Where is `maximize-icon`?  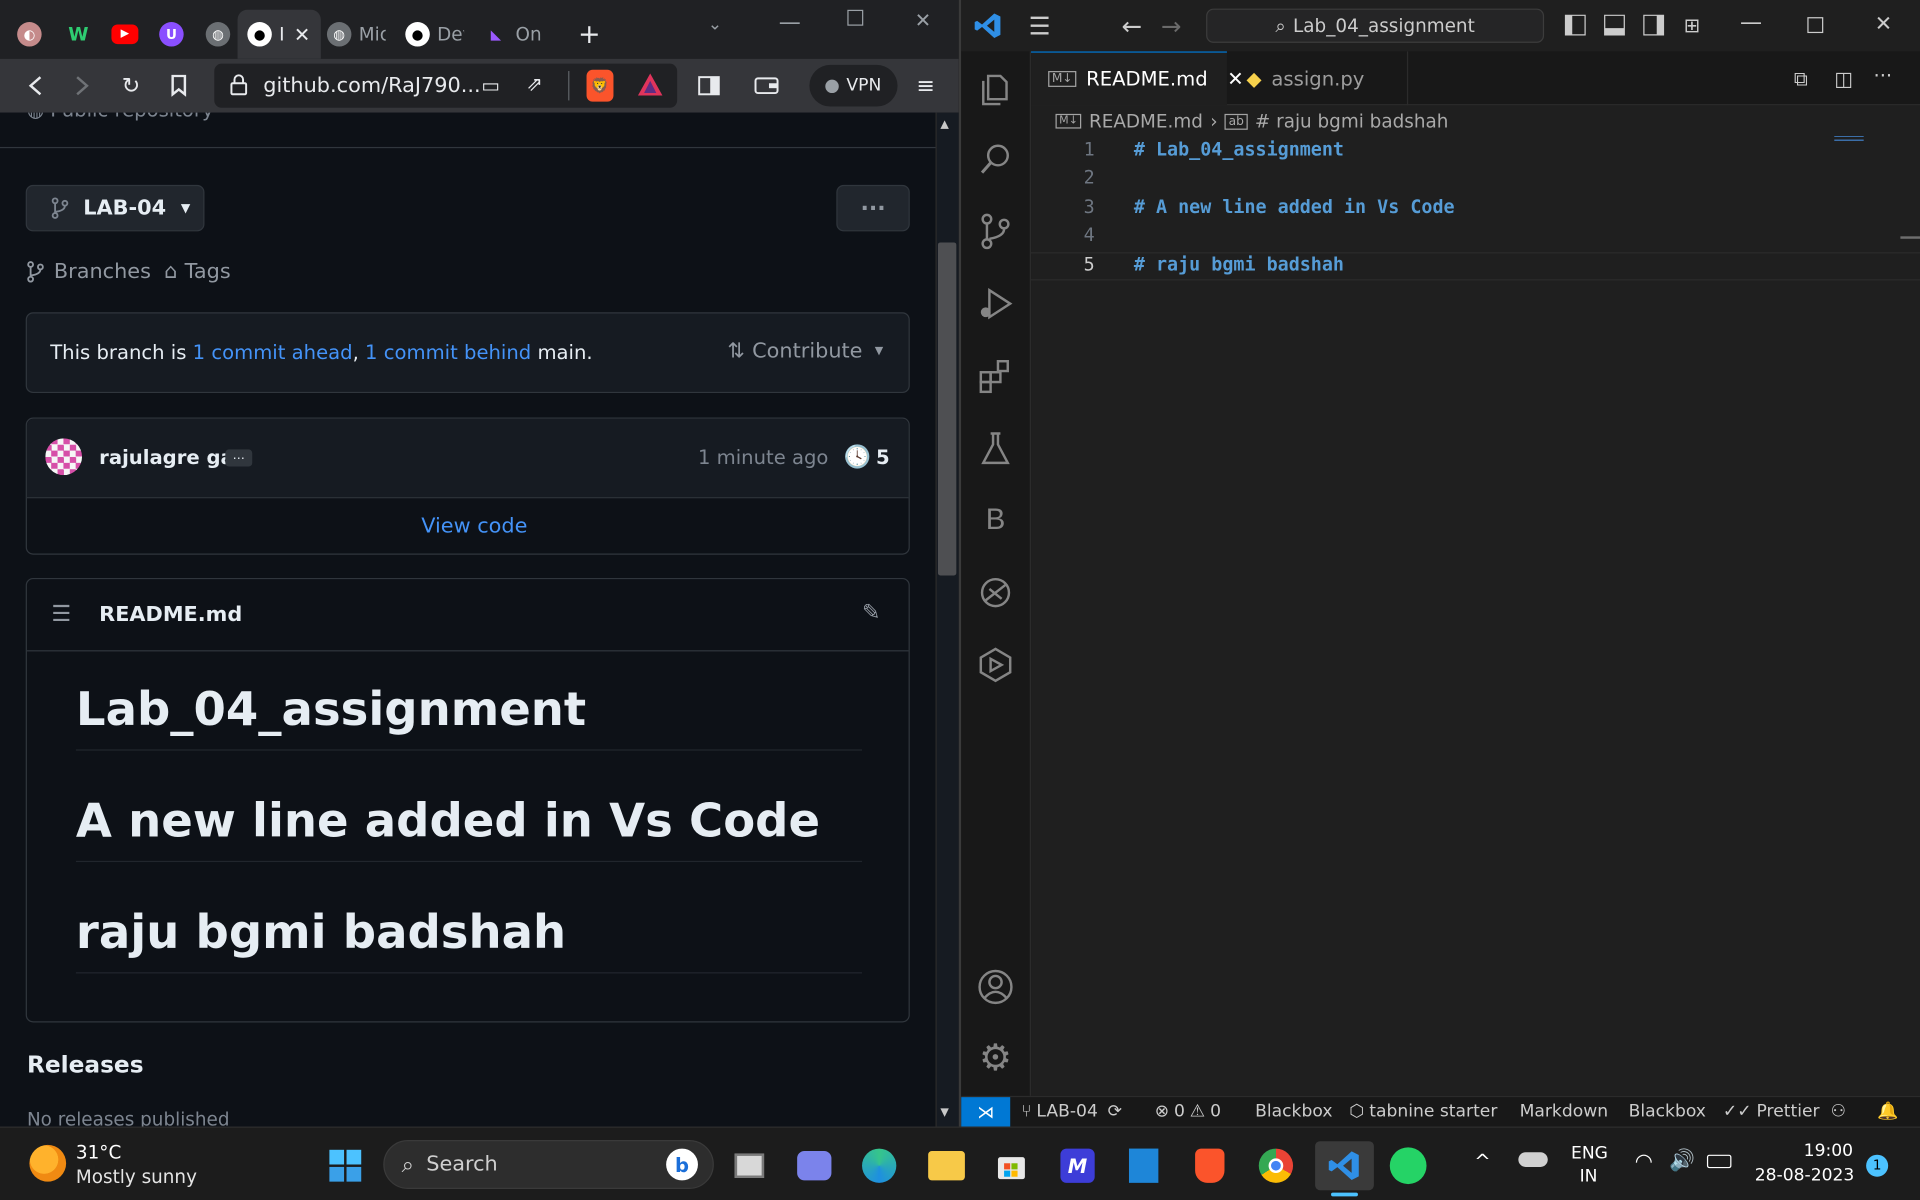 maximize-icon is located at coordinates (1815, 25).